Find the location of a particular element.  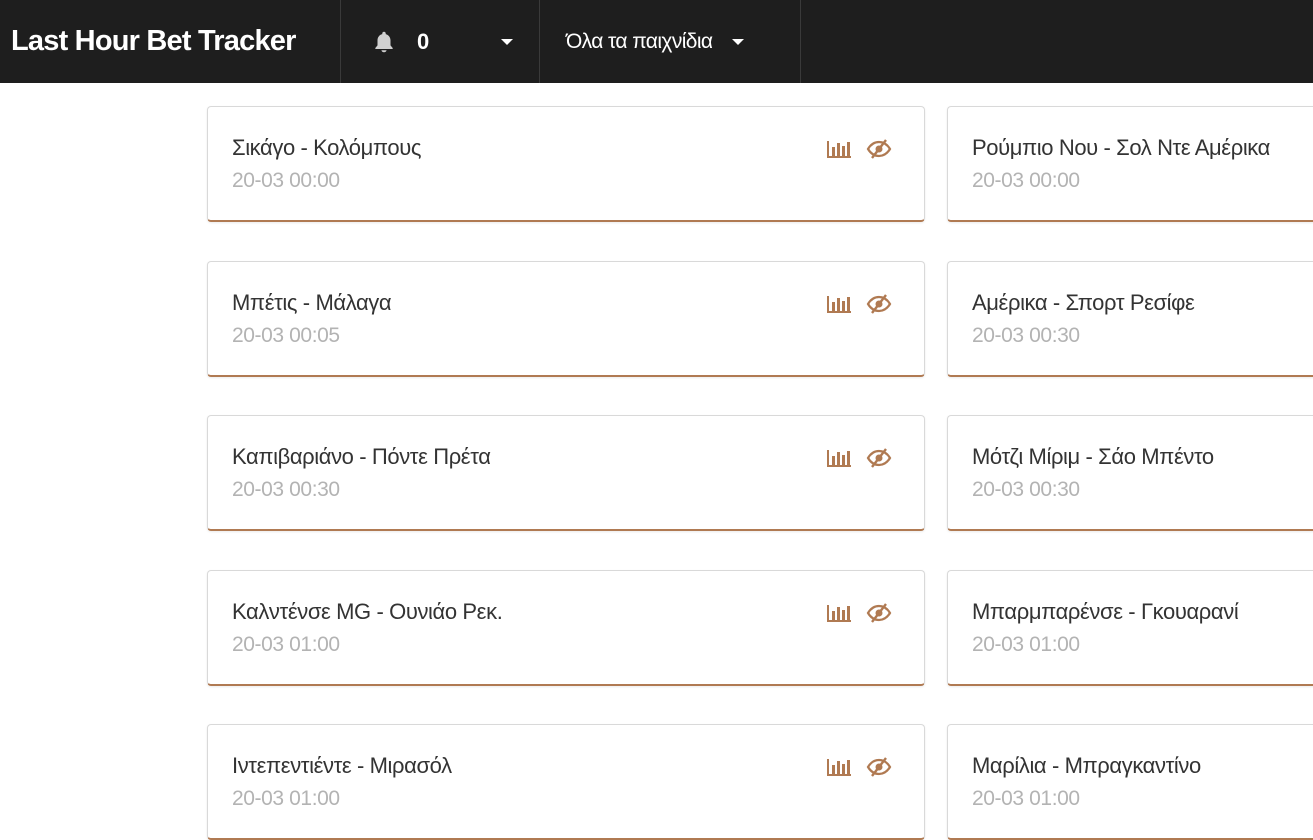

match-title: Αμέρικα - Σπορτ Ρεσίφε is located at coordinates (1083, 302).